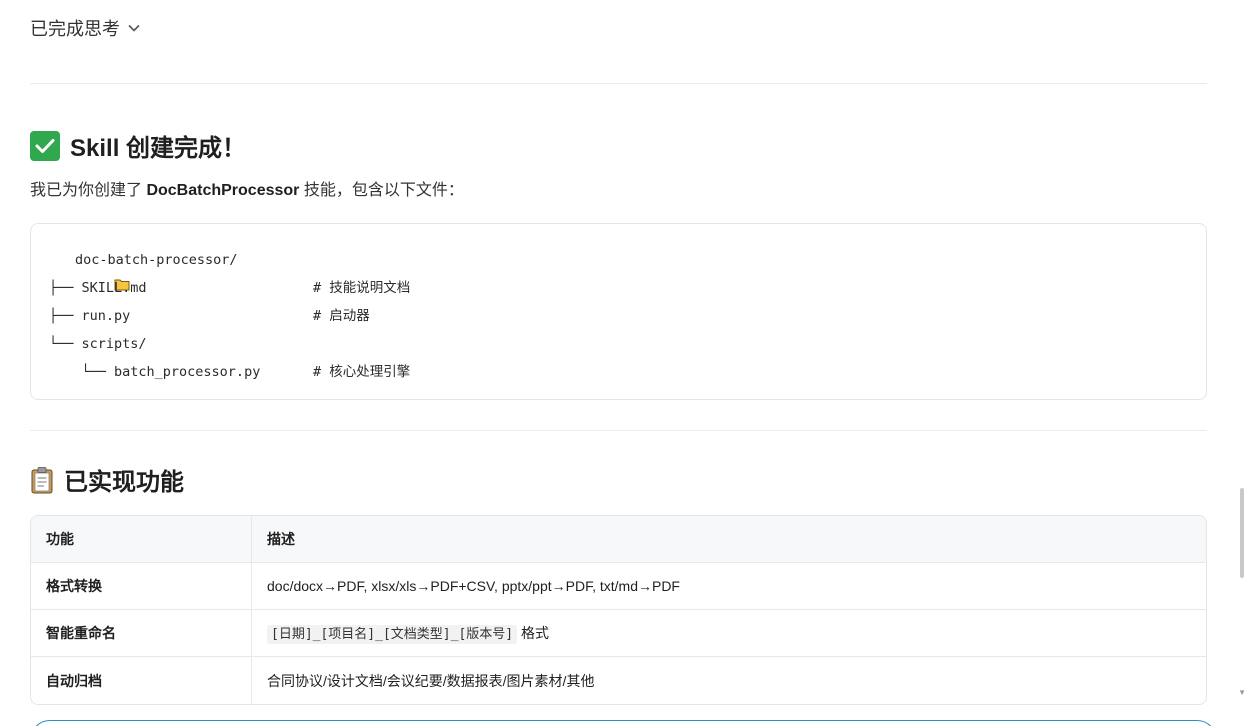 Image resolution: width=1250 pixels, height=726 pixels. I want to click on feature-cell: 智能重命名, so click(141, 633).